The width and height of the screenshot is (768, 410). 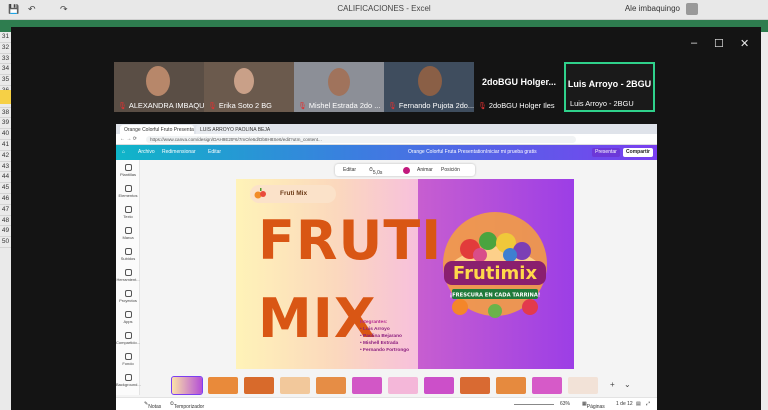 I want to click on excel-row-number: 32, so click(x=5, y=48).